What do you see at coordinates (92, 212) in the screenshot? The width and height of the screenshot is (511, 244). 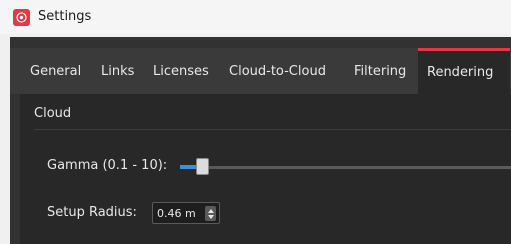 I see `setup-radius-label: Setup Radius:` at bounding box center [92, 212].